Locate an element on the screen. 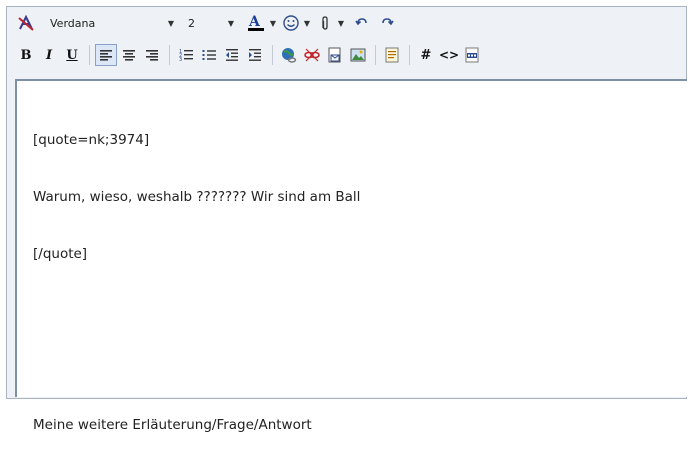  content-line: [/quote] is located at coordinates (60, 254).